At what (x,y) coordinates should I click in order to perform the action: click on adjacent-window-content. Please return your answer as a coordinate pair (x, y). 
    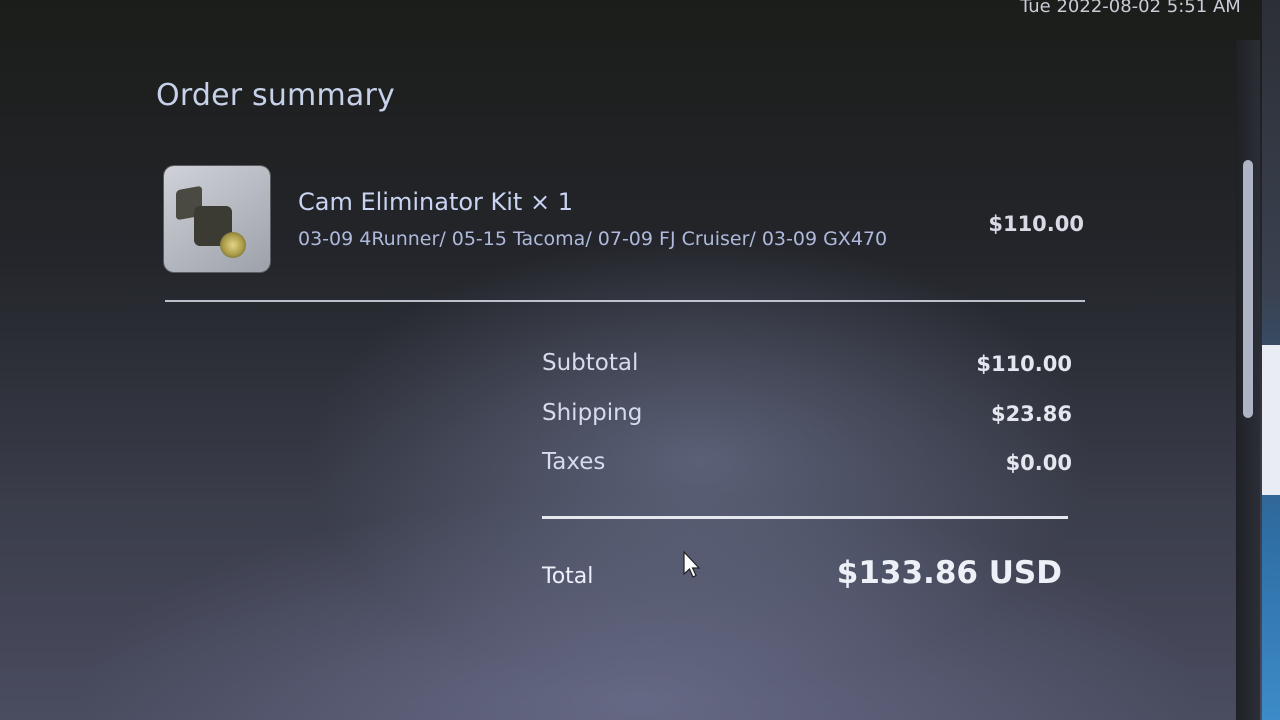
    Looking at the image, I should click on (1271, 420).